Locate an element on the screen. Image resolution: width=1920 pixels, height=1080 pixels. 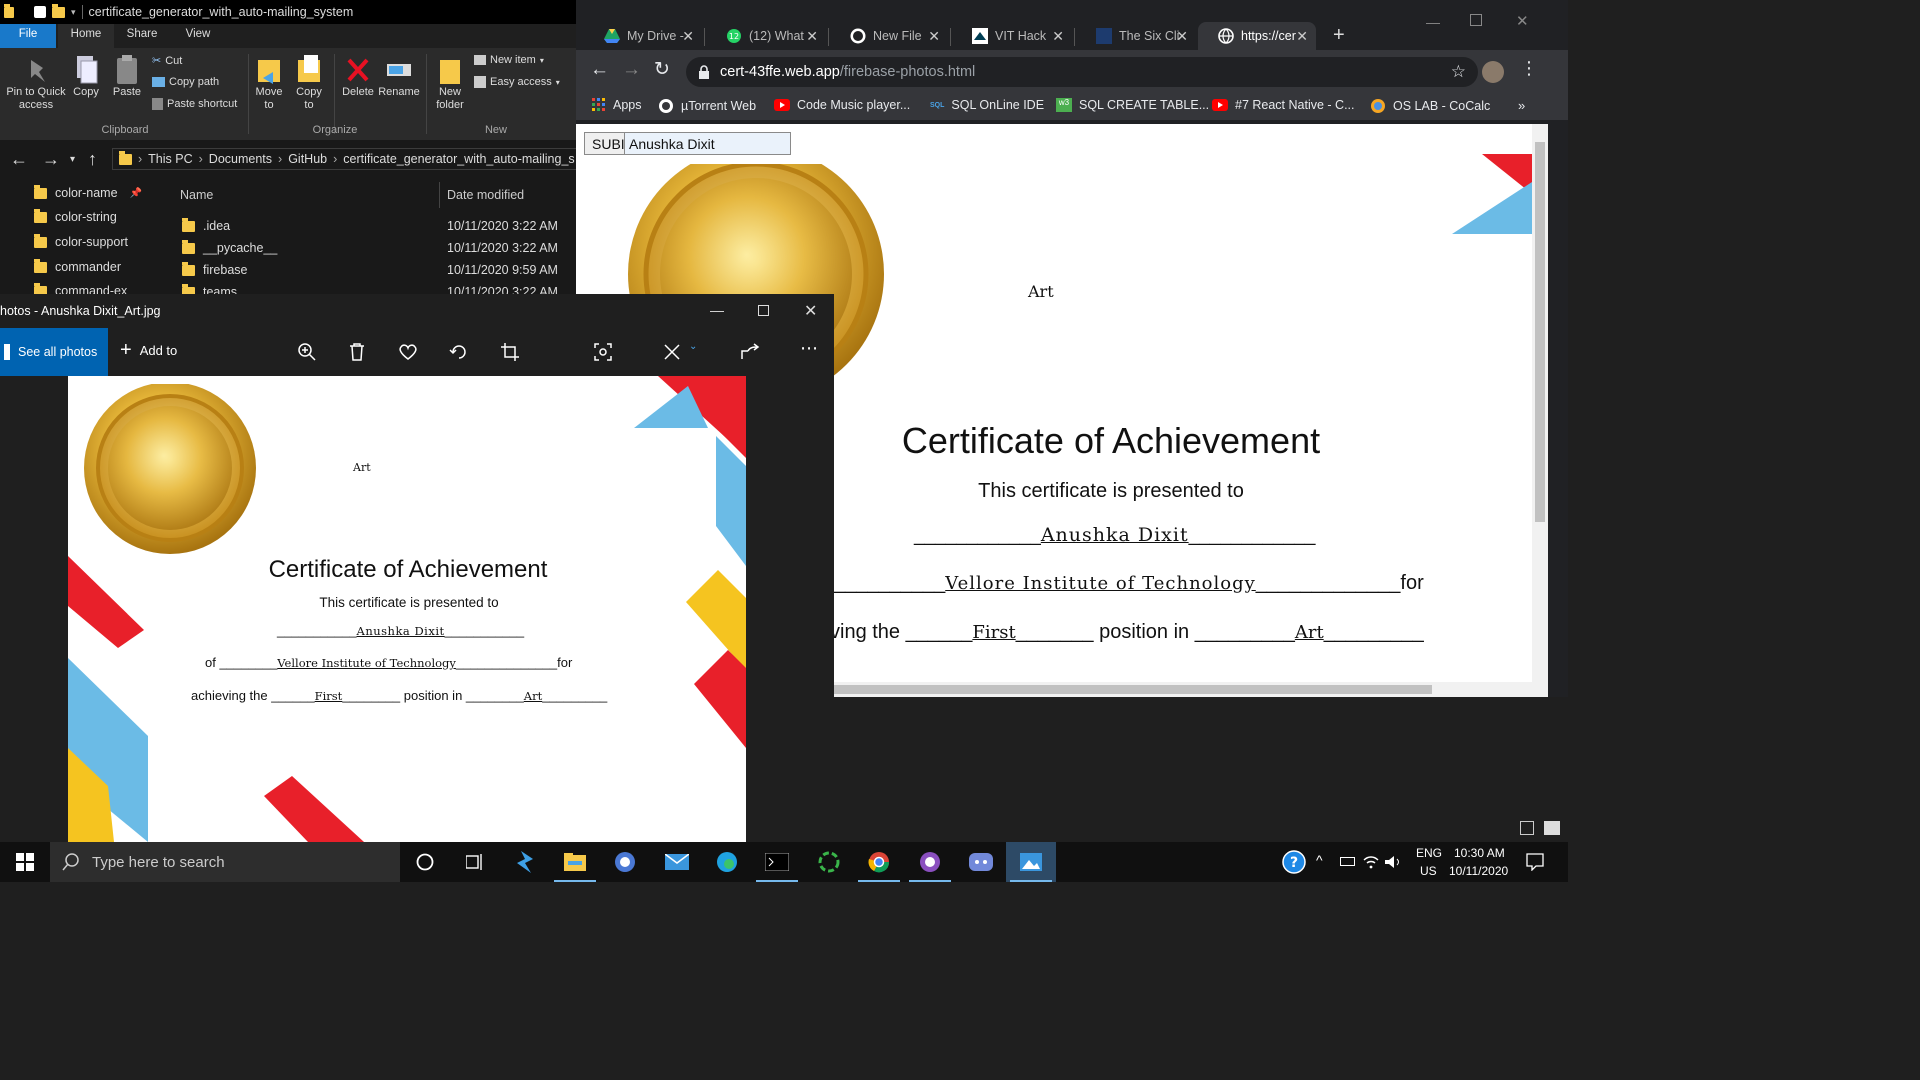
recent-dropdown-icon: ▾ is located at coordinates (72, 159).